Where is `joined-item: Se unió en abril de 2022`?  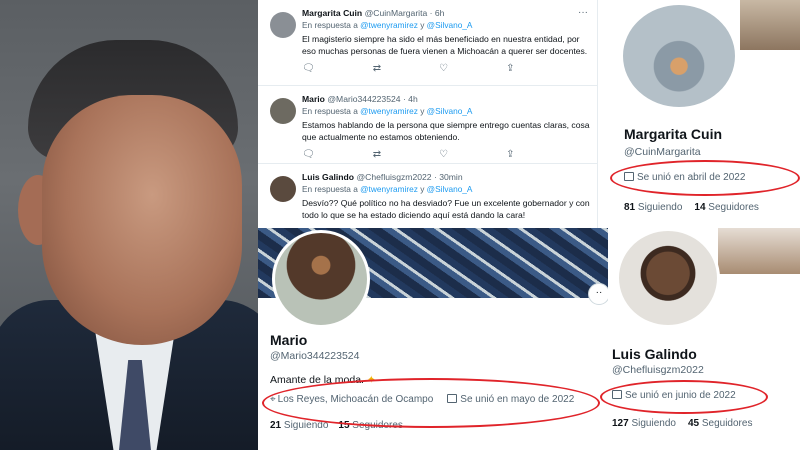 joined-item: Se unió en abril de 2022 is located at coordinates (684, 177).